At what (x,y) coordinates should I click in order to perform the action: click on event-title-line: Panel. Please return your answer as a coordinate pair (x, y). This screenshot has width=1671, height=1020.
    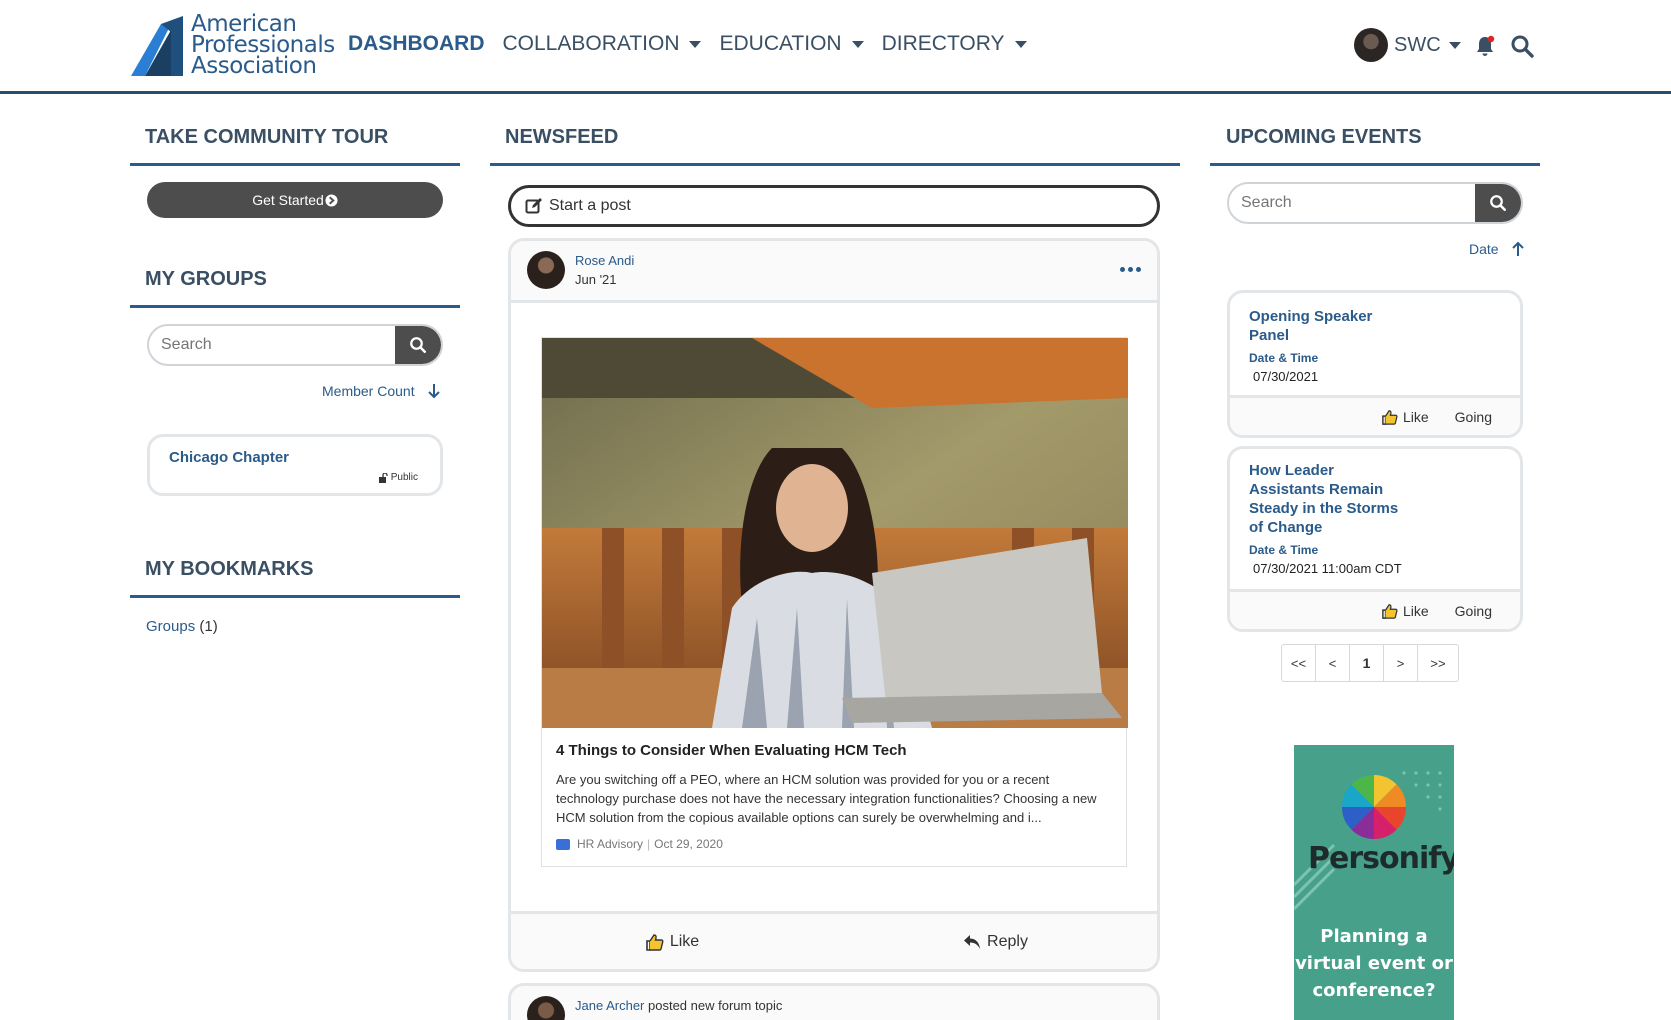
    Looking at the image, I should click on (1269, 335).